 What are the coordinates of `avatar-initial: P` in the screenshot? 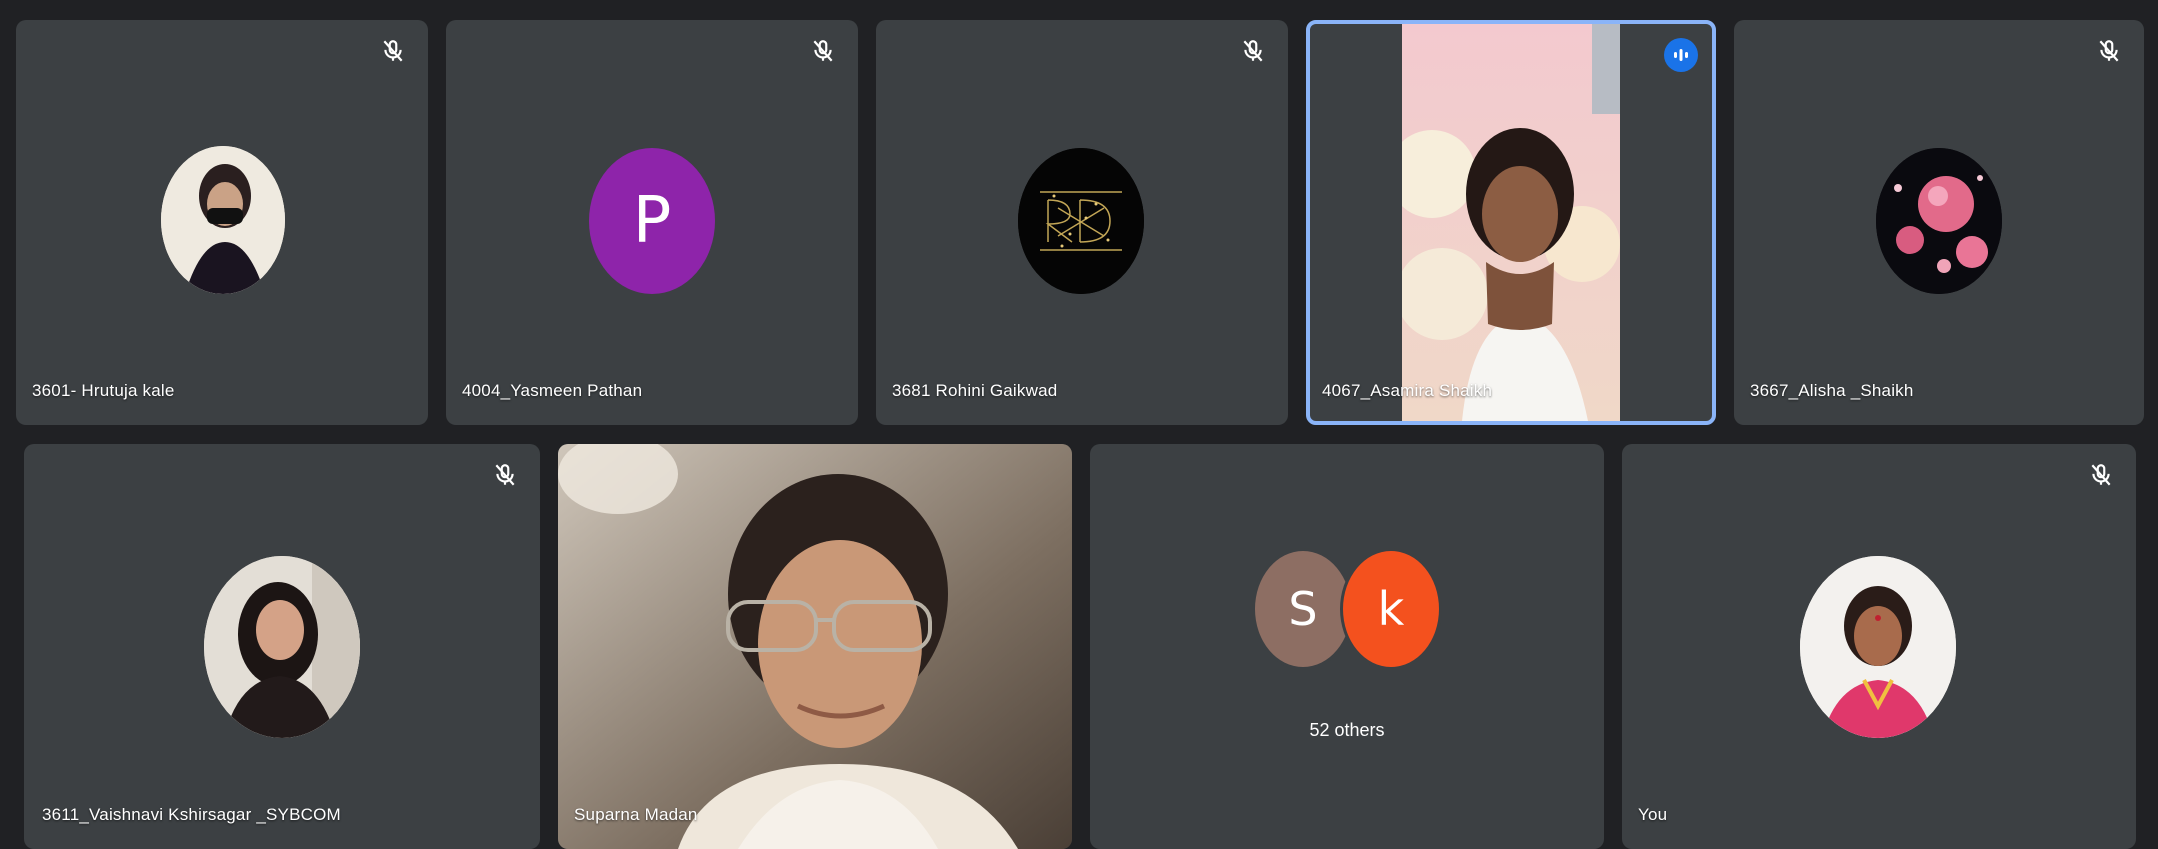 It's located at (652, 221).